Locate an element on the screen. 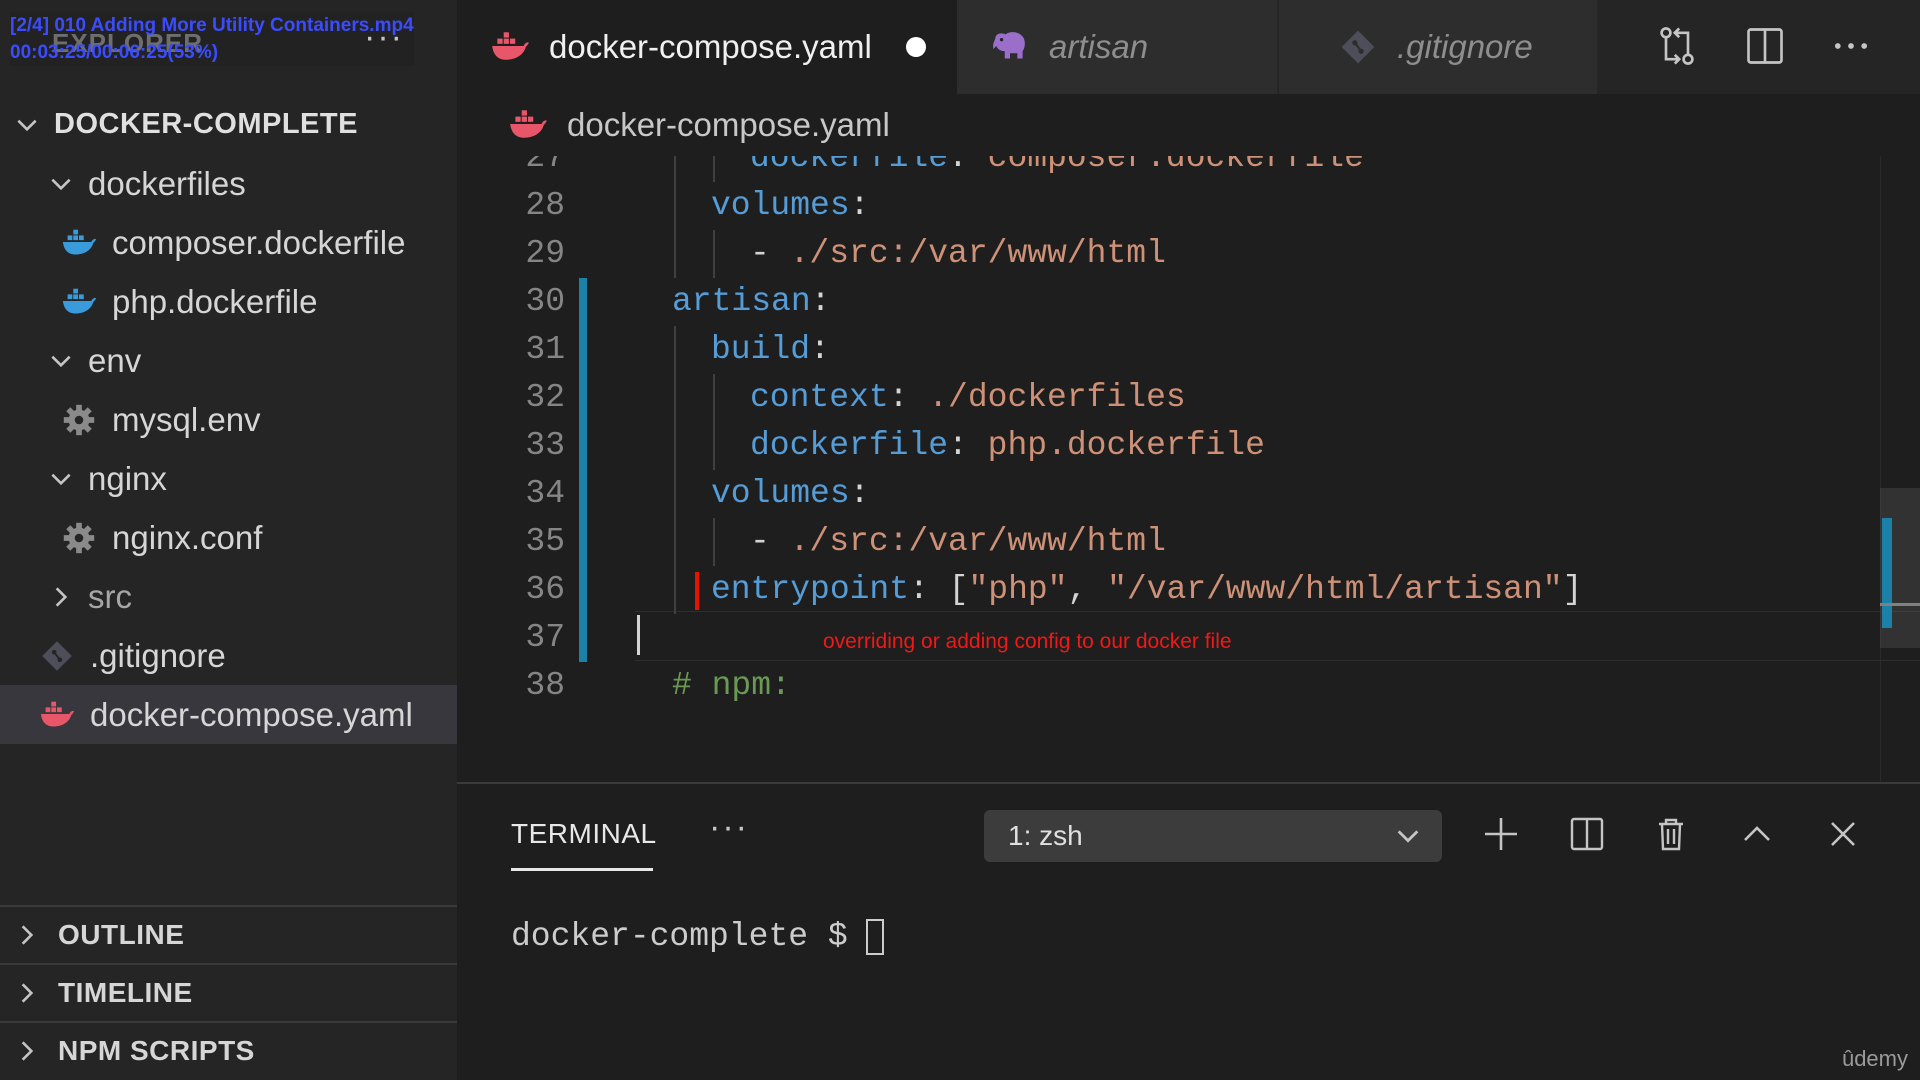  chevron-down-icon is located at coordinates (1408, 836).